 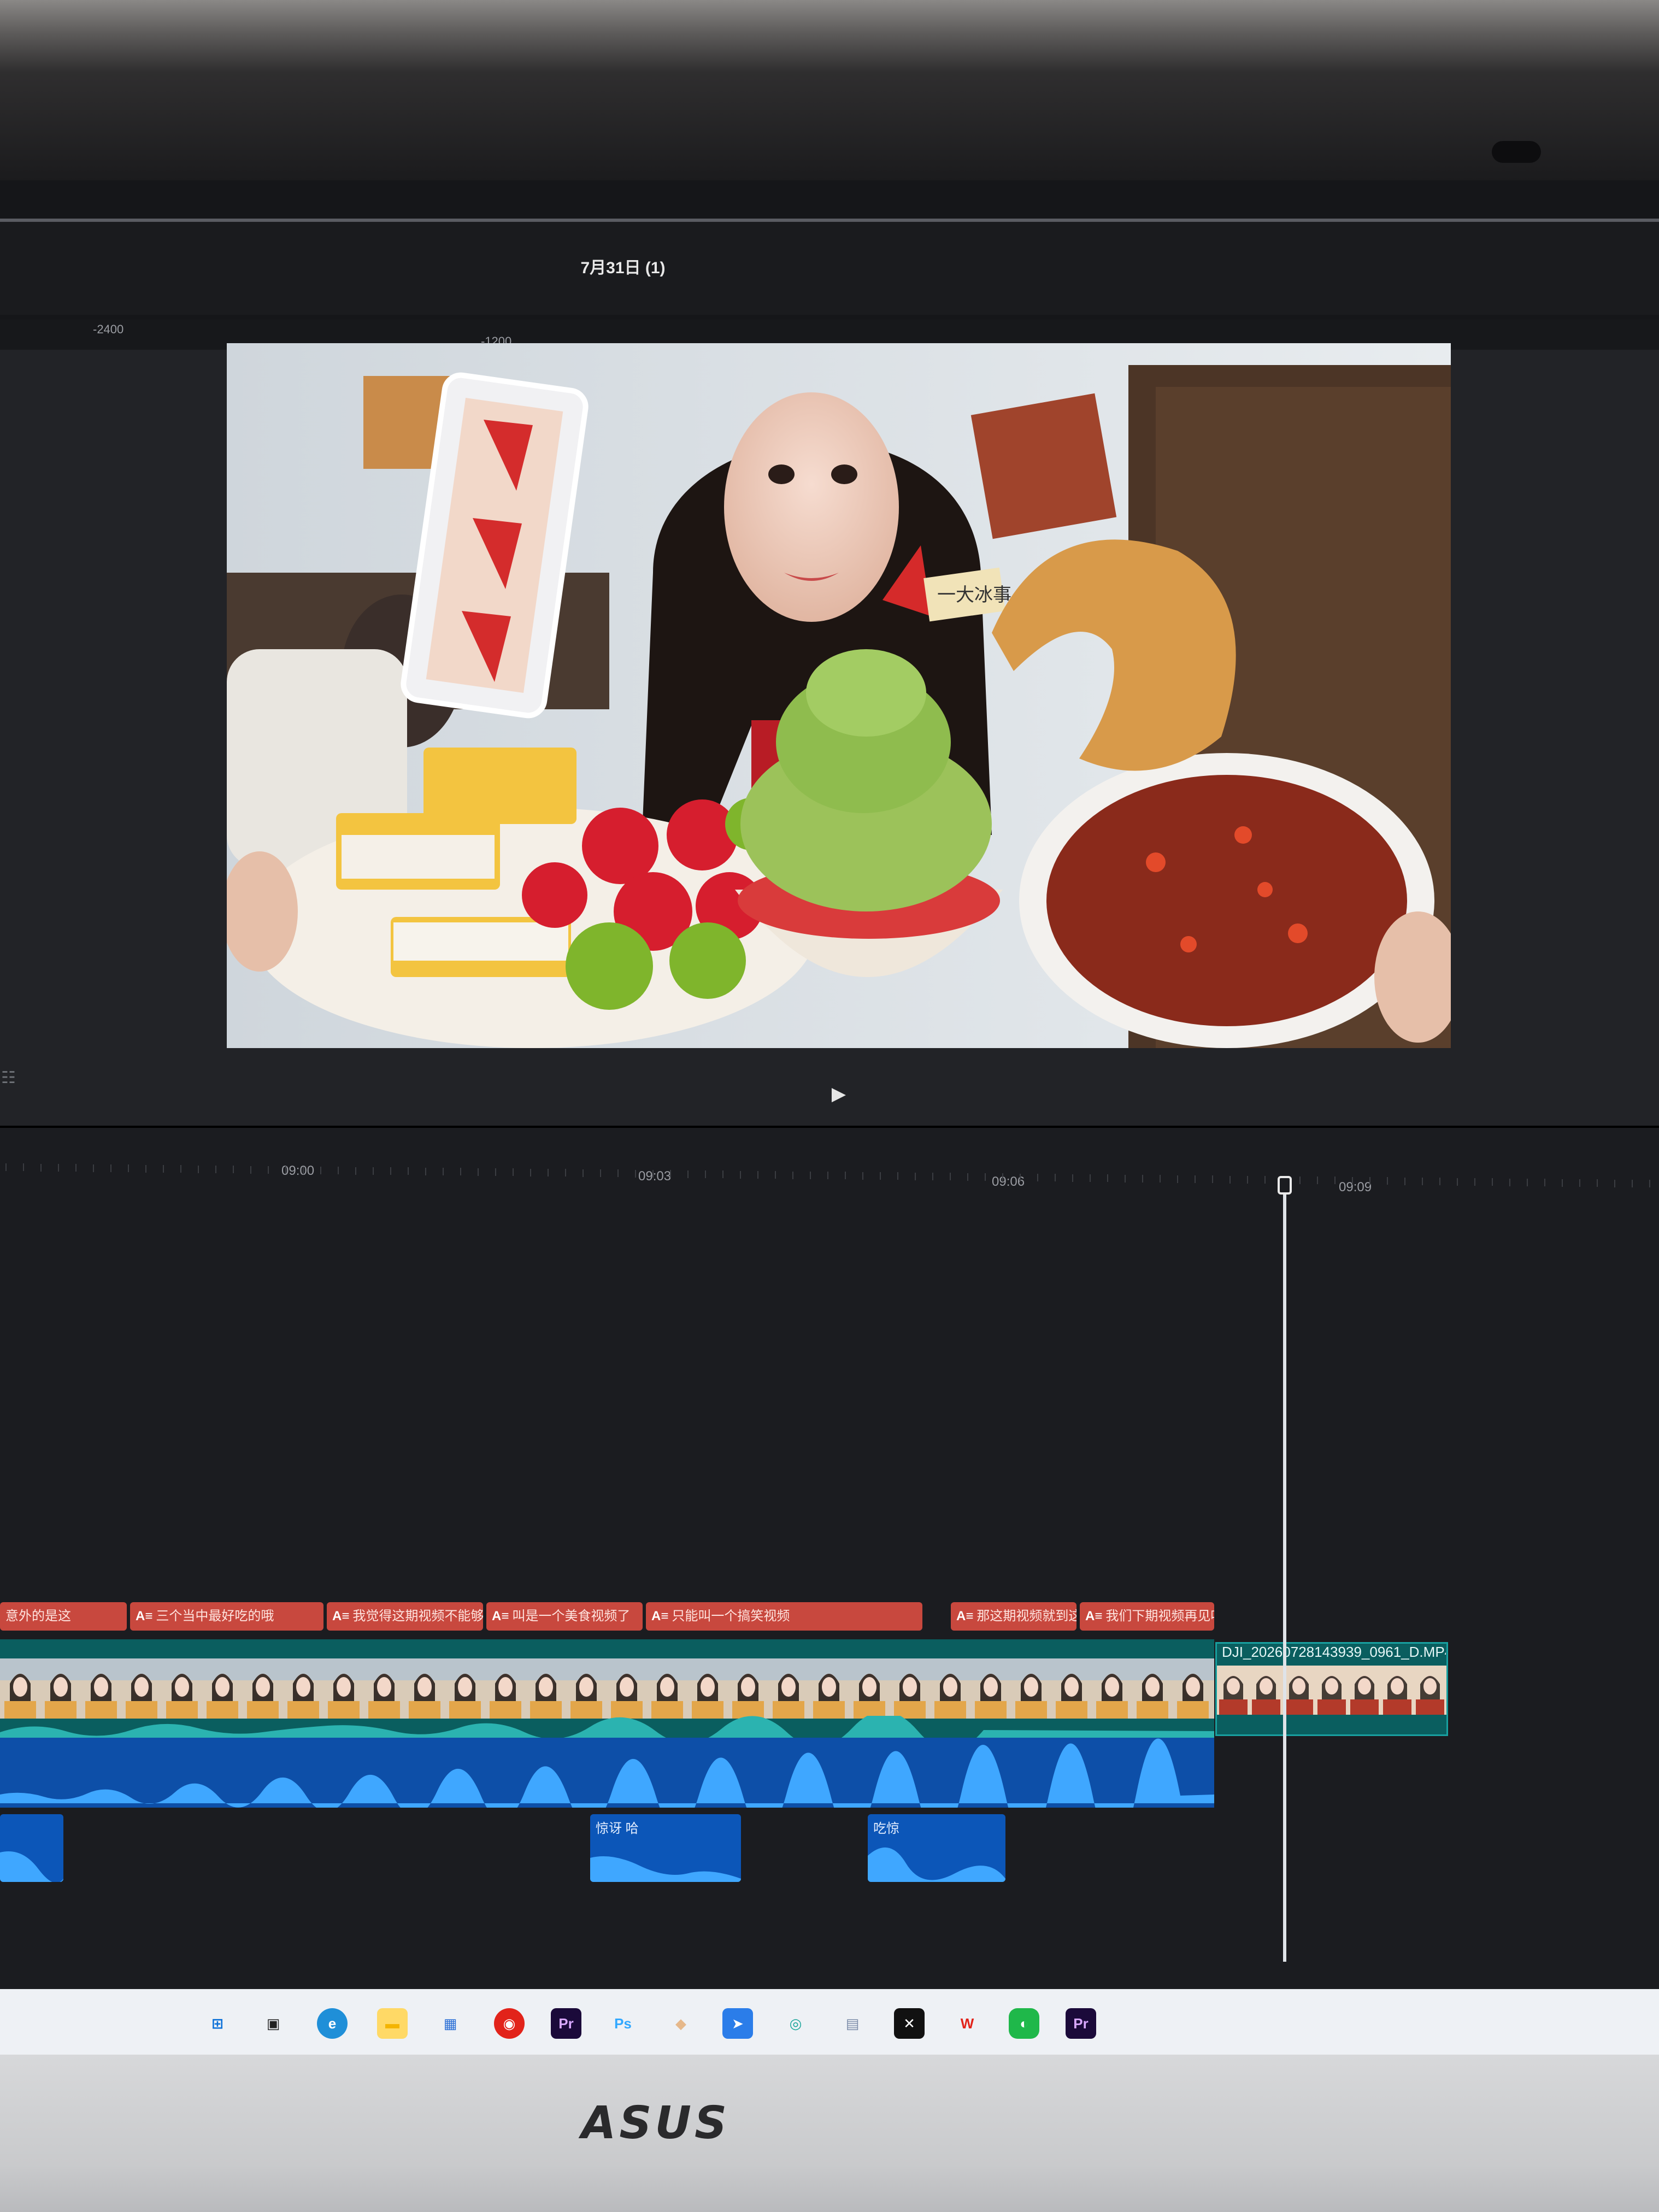 What do you see at coordinates (656, 2123) in the screenshot?
I see `monitor-brand-logo: ASUS` at bounding box center [656, 2123].